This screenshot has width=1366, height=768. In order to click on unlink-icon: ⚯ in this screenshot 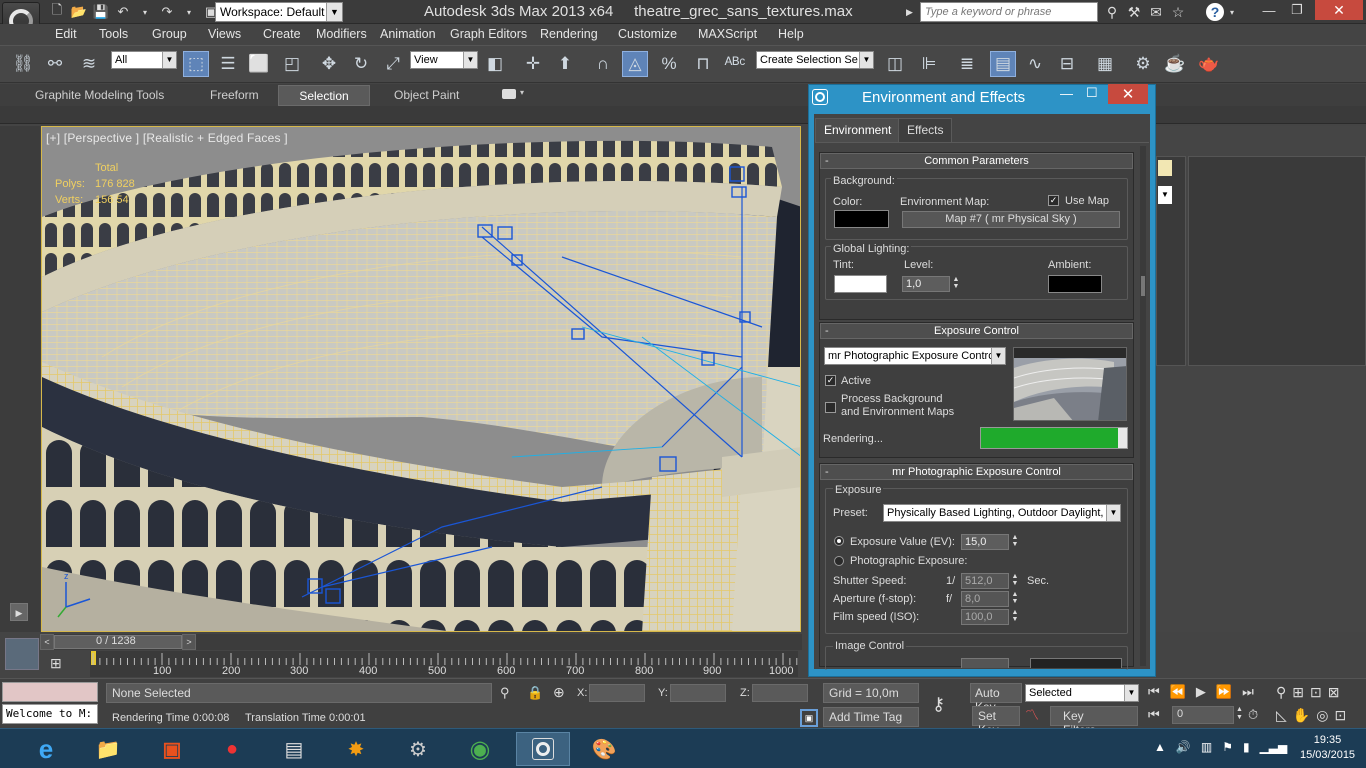, I will do `click(55, 64)`.